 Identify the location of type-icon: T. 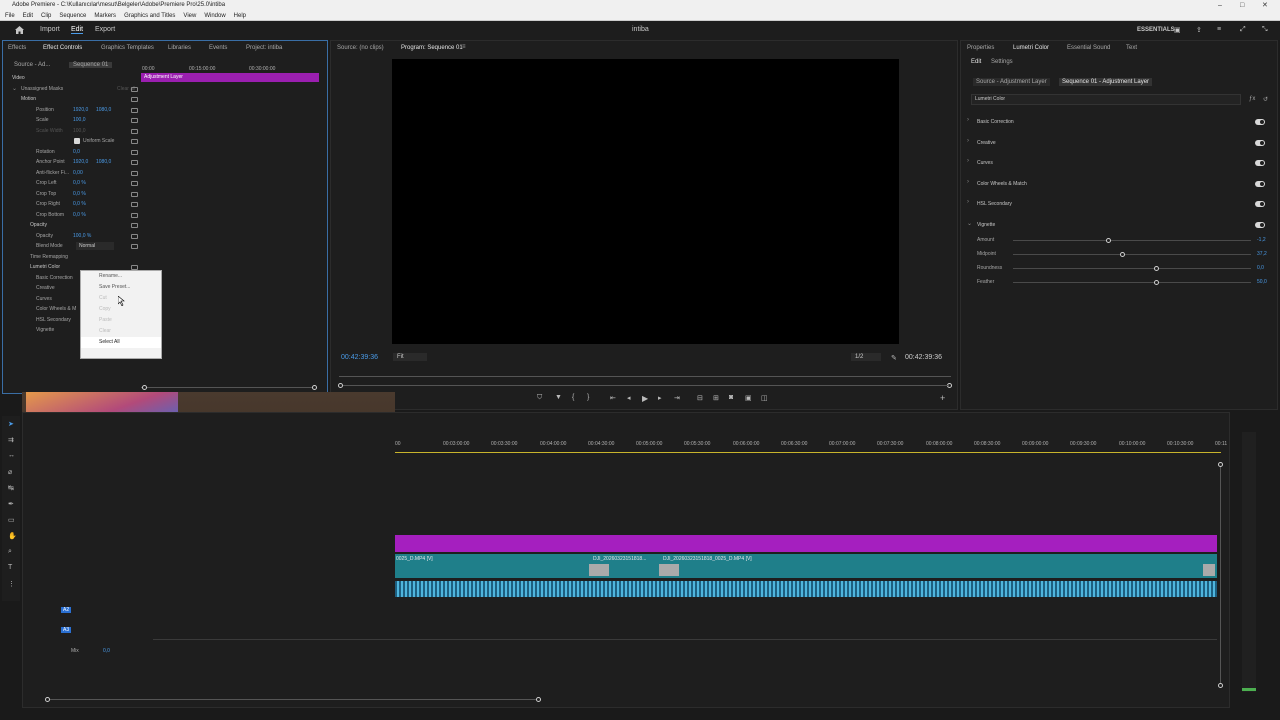
(10, 567).